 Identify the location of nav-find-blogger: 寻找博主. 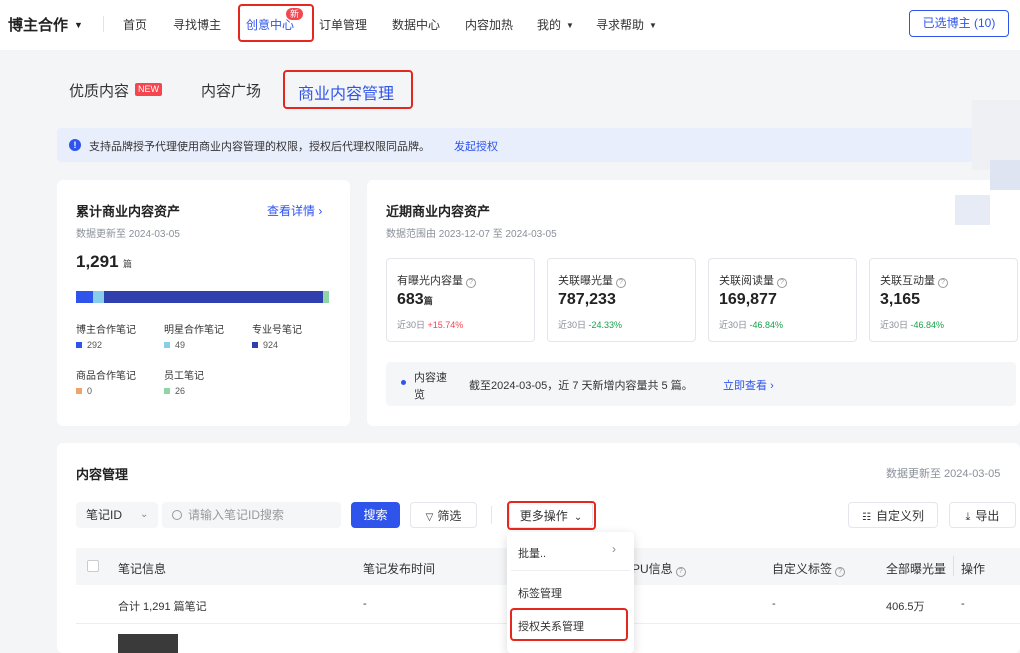
(197, 24).